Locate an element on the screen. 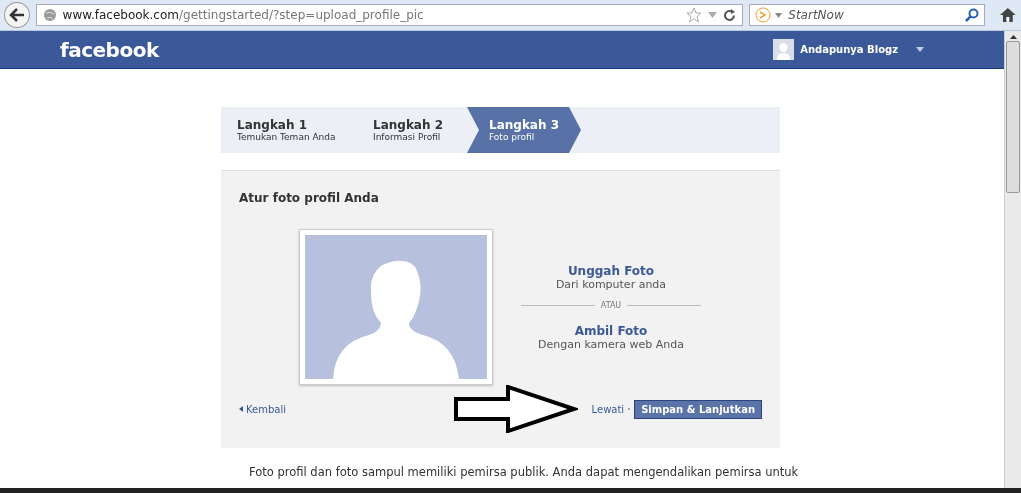 The width and height of the screenshot is (1021, 493). search-icon is located at coordinates (972, 15).